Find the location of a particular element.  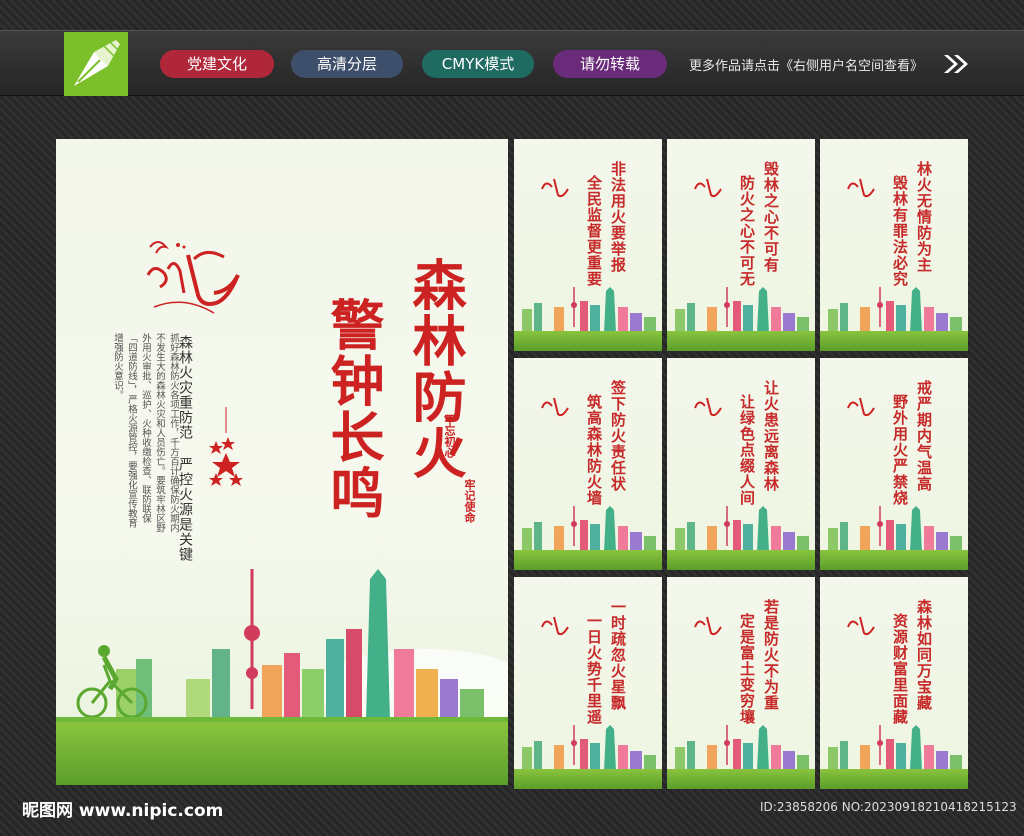

small-poster: 签下防火责任状 筑高森林防火墙 is located at coordinates (588, 464).